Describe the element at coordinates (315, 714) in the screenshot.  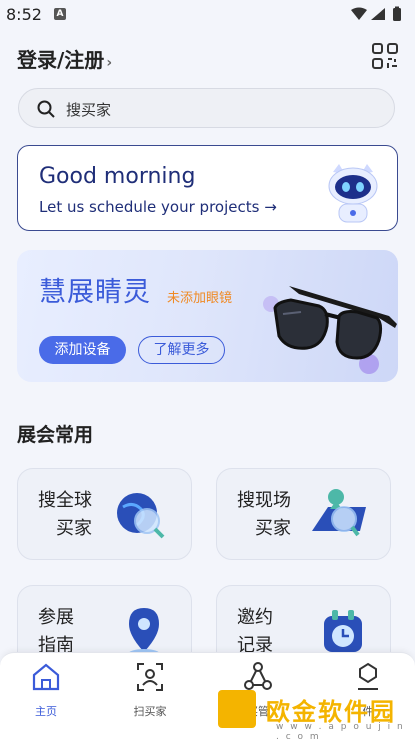
I see `watermark: 欧金软件园 w w w . a p o u j i n . c o m` at that location.